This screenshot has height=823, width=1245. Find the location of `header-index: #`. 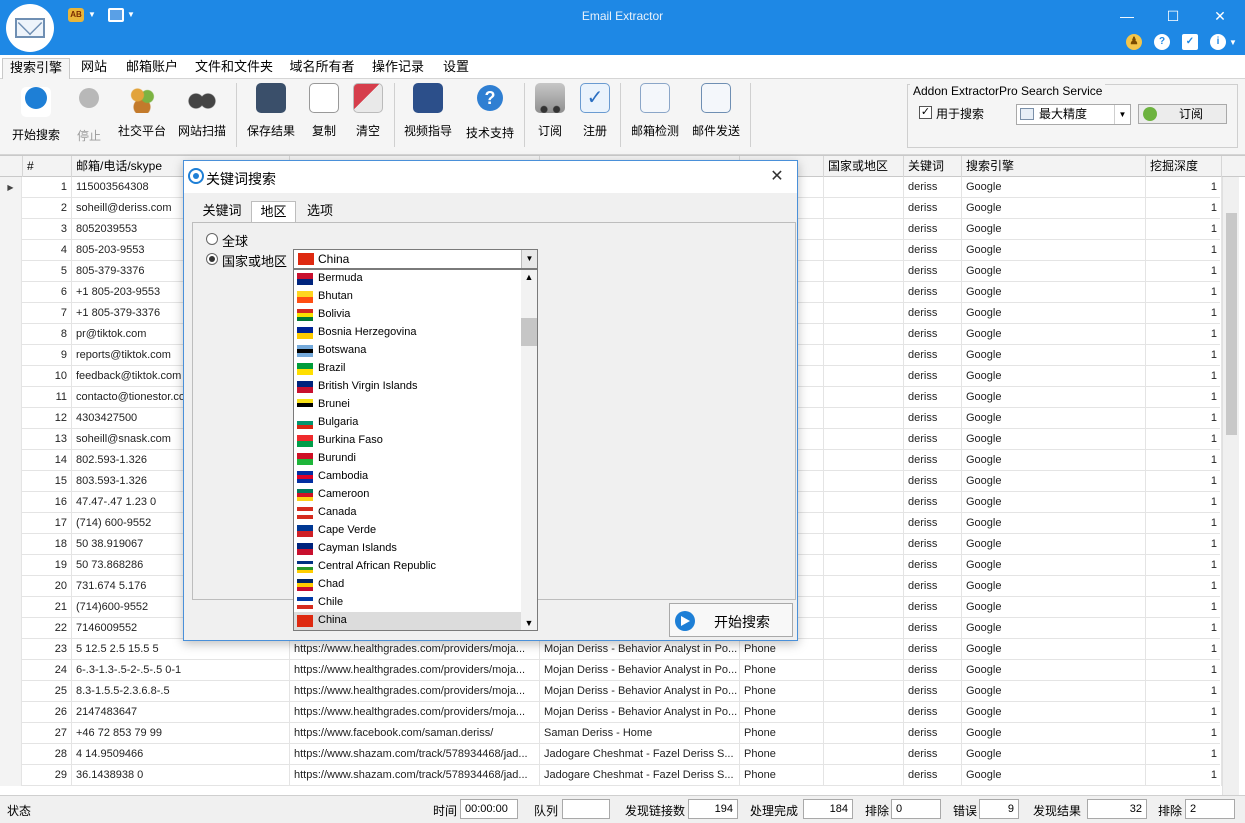

header-index: # is located at coordinates (47, 166).